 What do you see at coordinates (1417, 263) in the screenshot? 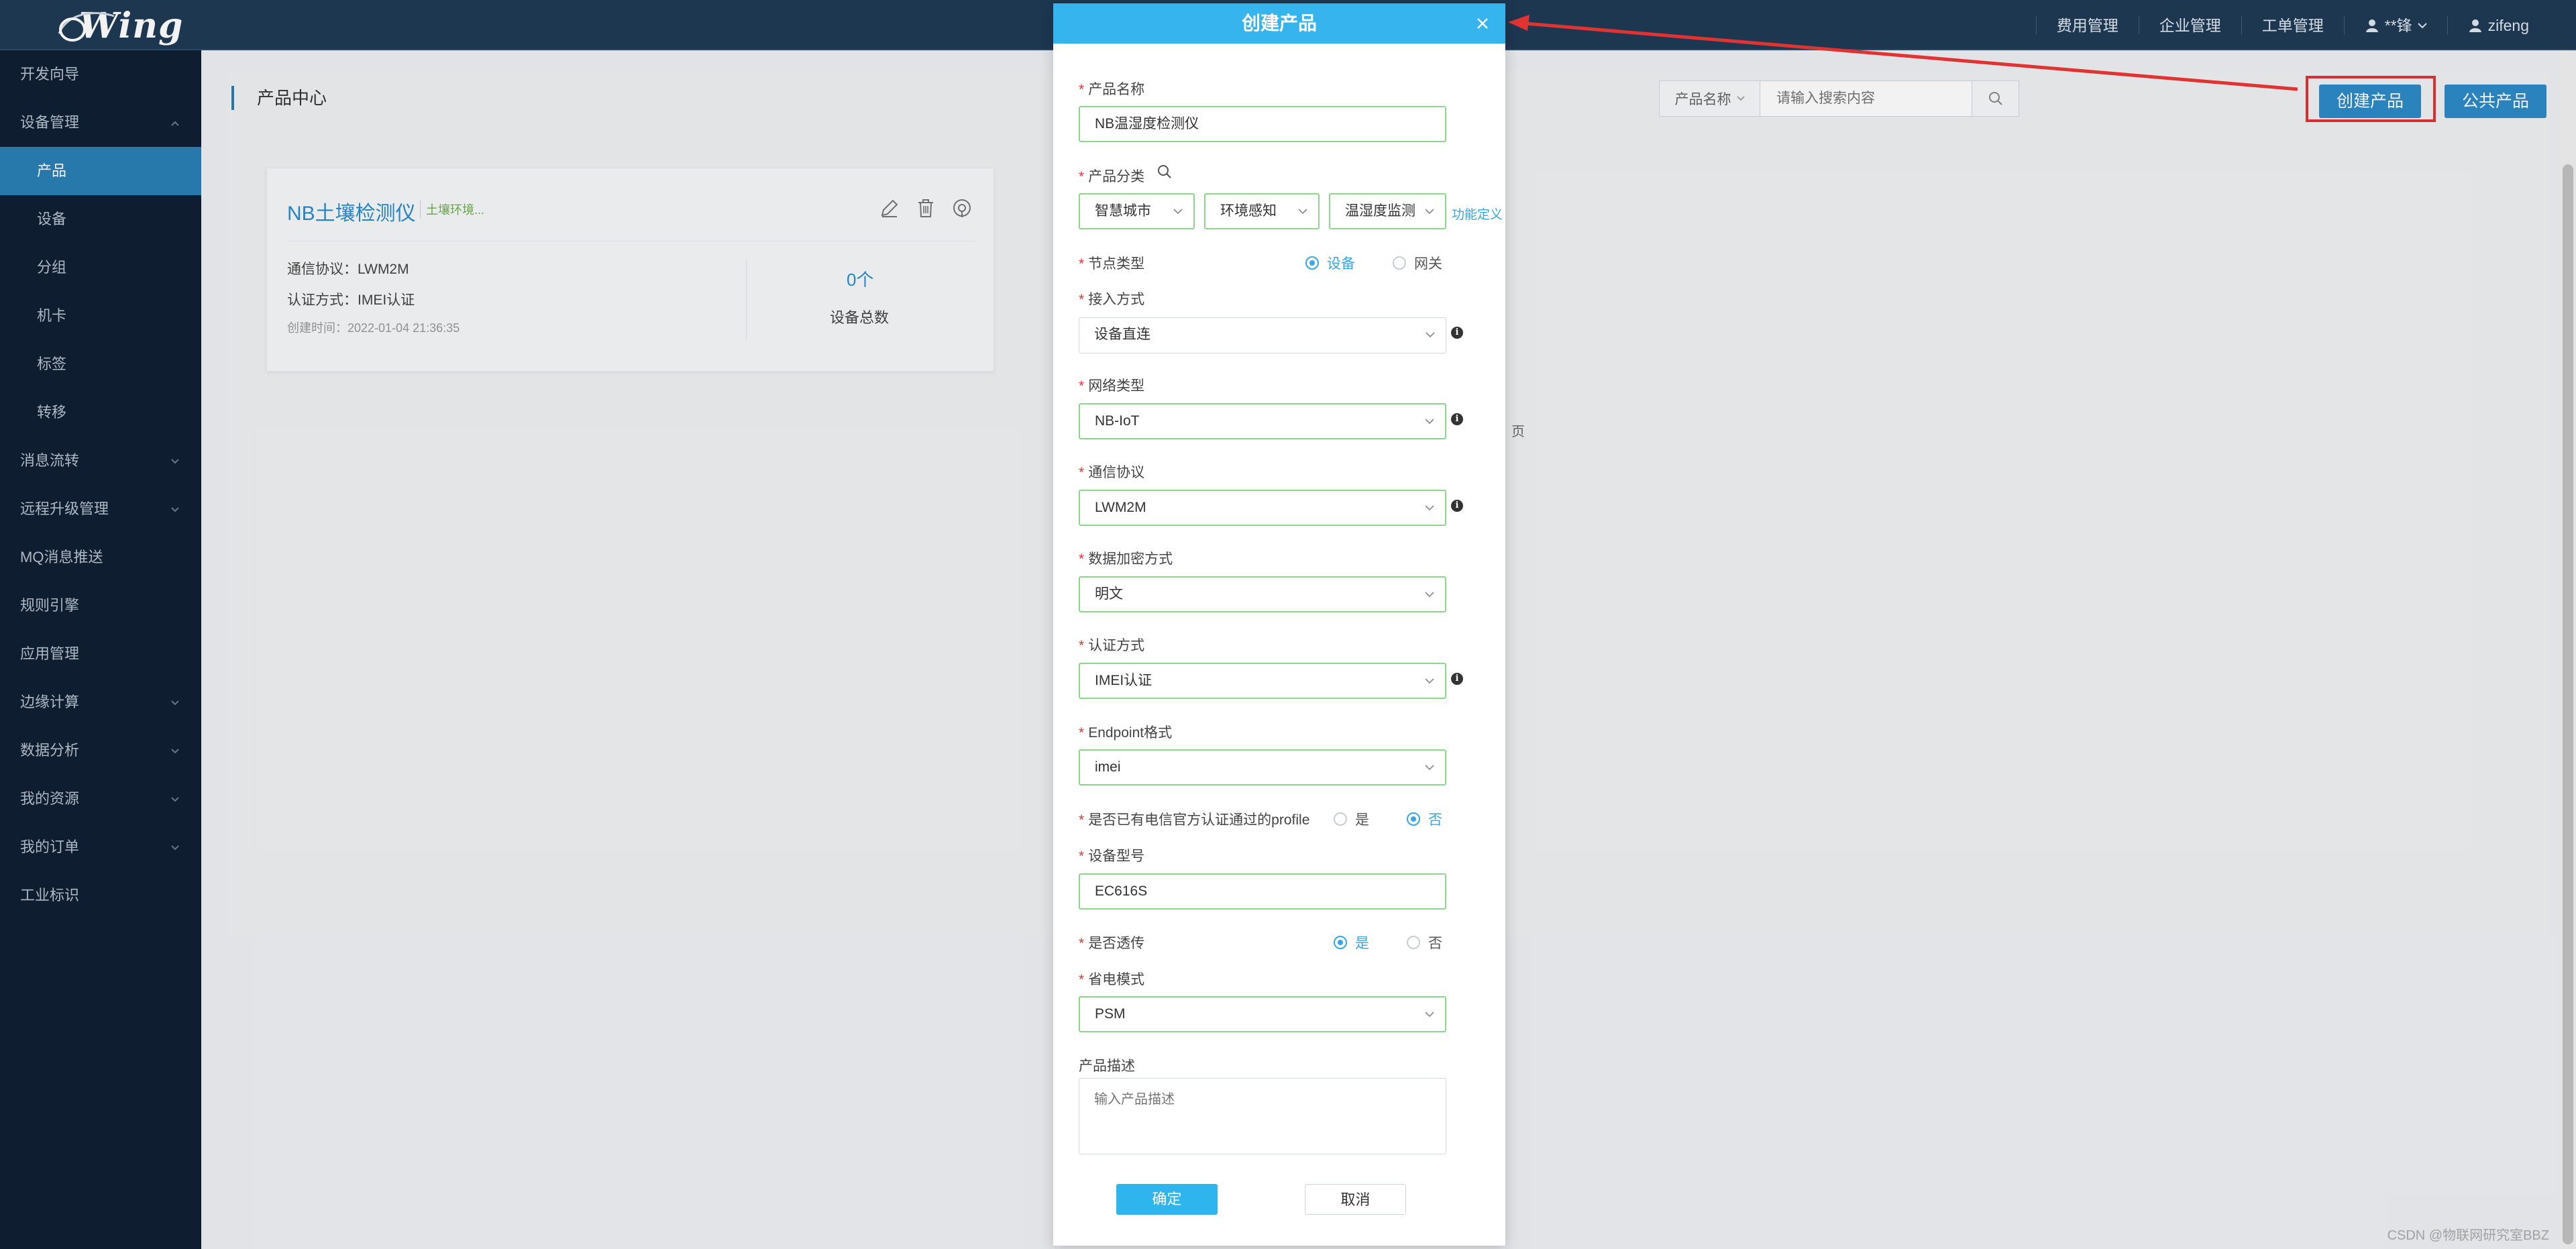
I see `node-type-gateway-radio: 网关` at bounding box center [1417, 263].